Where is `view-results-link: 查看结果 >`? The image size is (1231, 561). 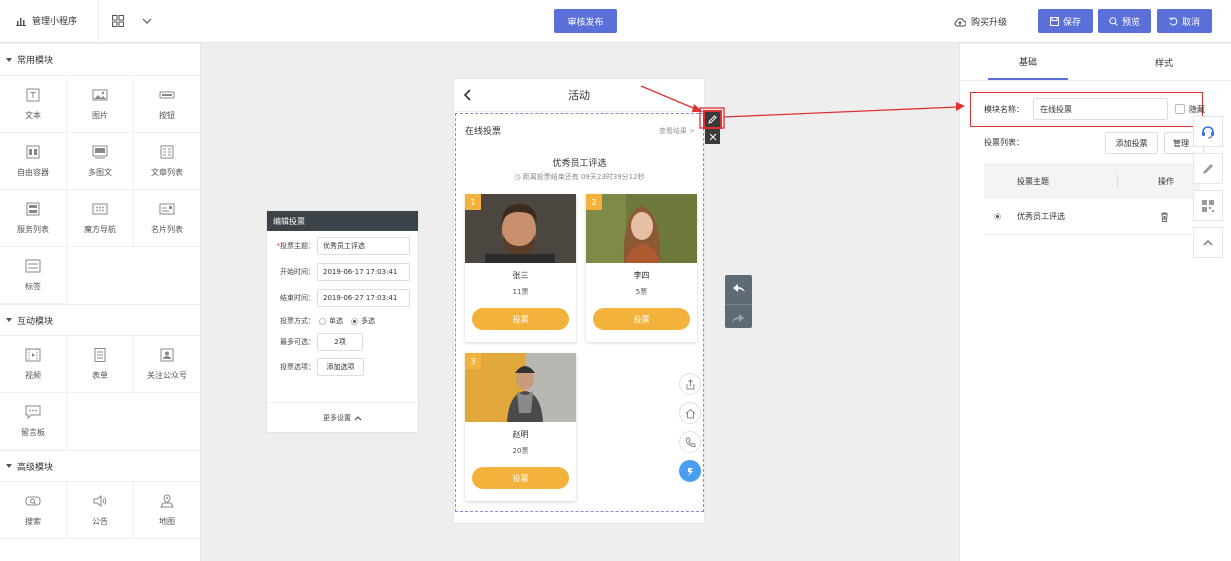
view-results-link: 查看结果 > is located at coordinates (677, 131).